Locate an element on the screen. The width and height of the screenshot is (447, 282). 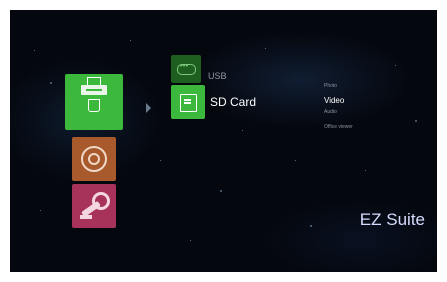
usb-stick-icon is located at coordinates (94, 105).